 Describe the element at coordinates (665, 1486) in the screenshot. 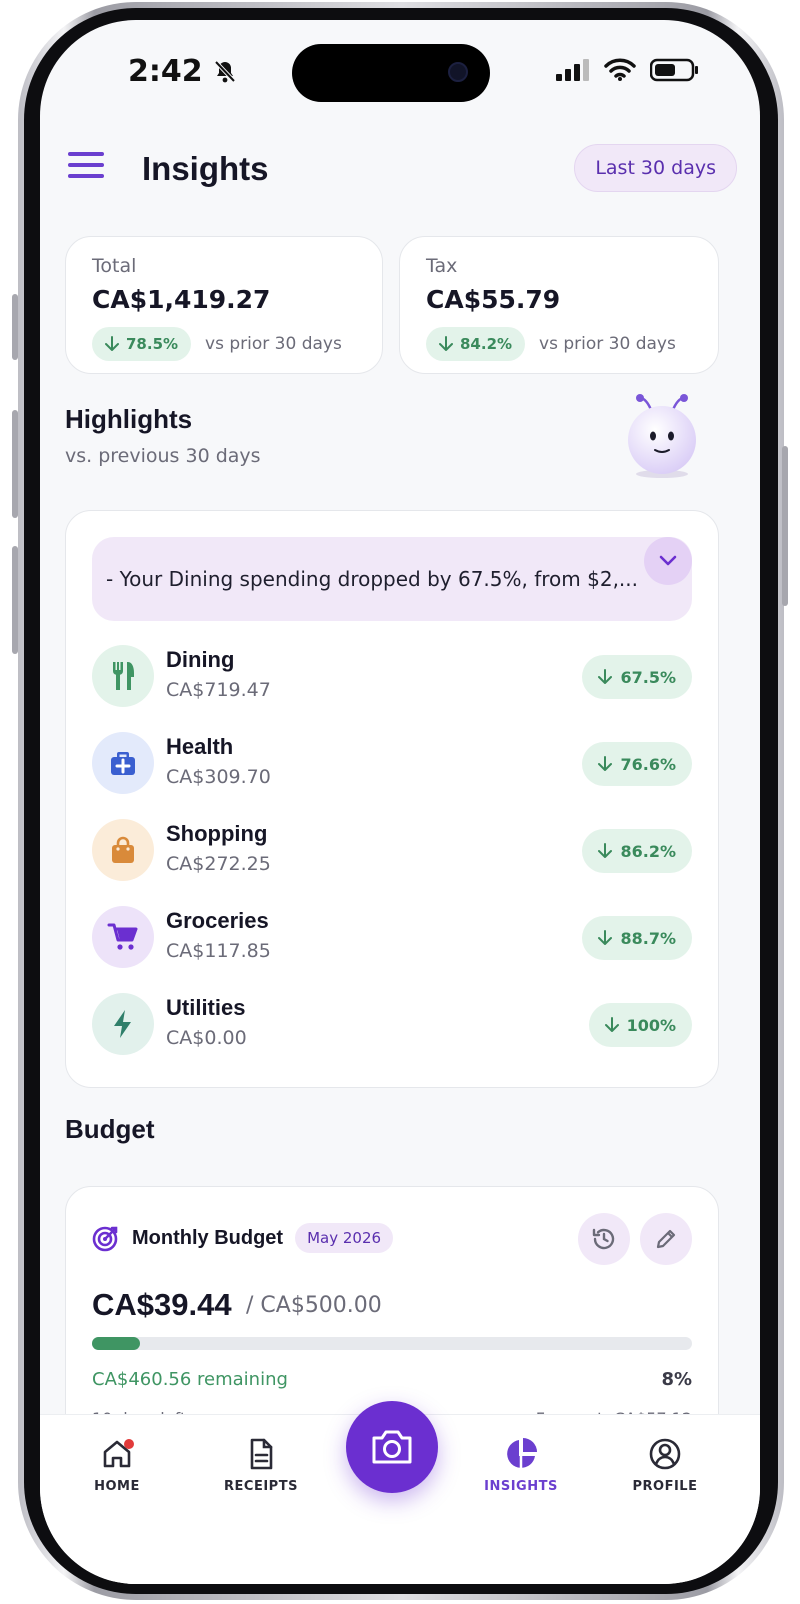

I see `nav-label: PROFILE` at that location.